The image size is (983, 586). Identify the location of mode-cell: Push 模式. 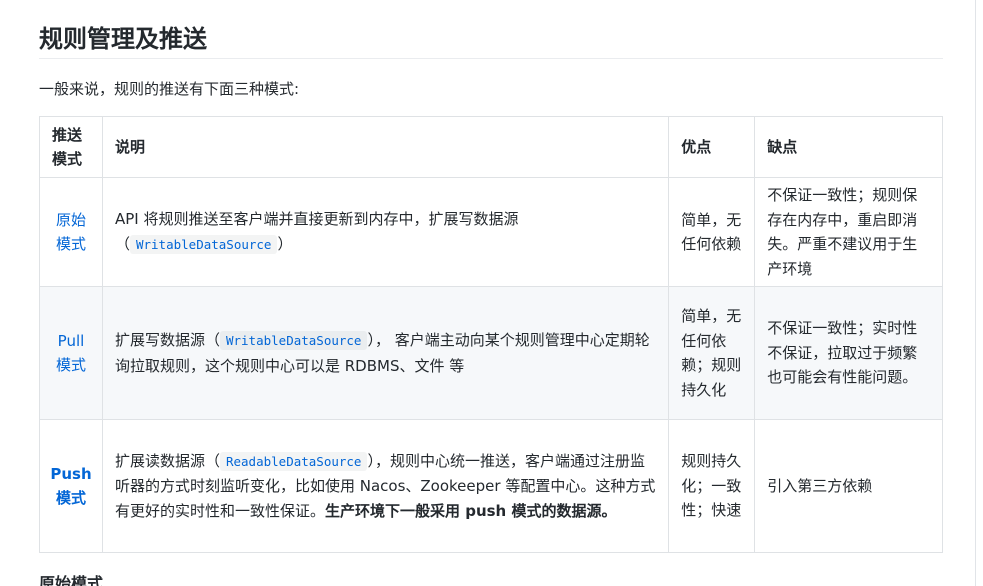
(71, 486).